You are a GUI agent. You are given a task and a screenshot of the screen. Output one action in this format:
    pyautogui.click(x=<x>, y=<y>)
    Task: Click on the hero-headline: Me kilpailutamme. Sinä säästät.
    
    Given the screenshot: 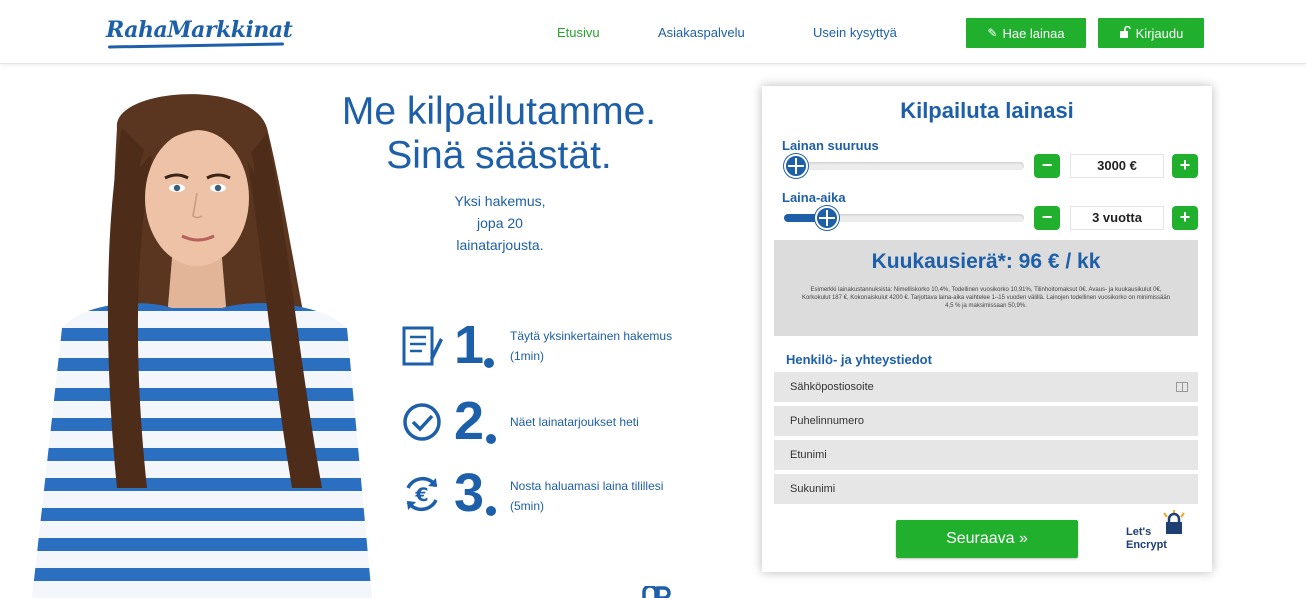 What is the action you would take?
    pyautogui.click(x=499, y=134)
    